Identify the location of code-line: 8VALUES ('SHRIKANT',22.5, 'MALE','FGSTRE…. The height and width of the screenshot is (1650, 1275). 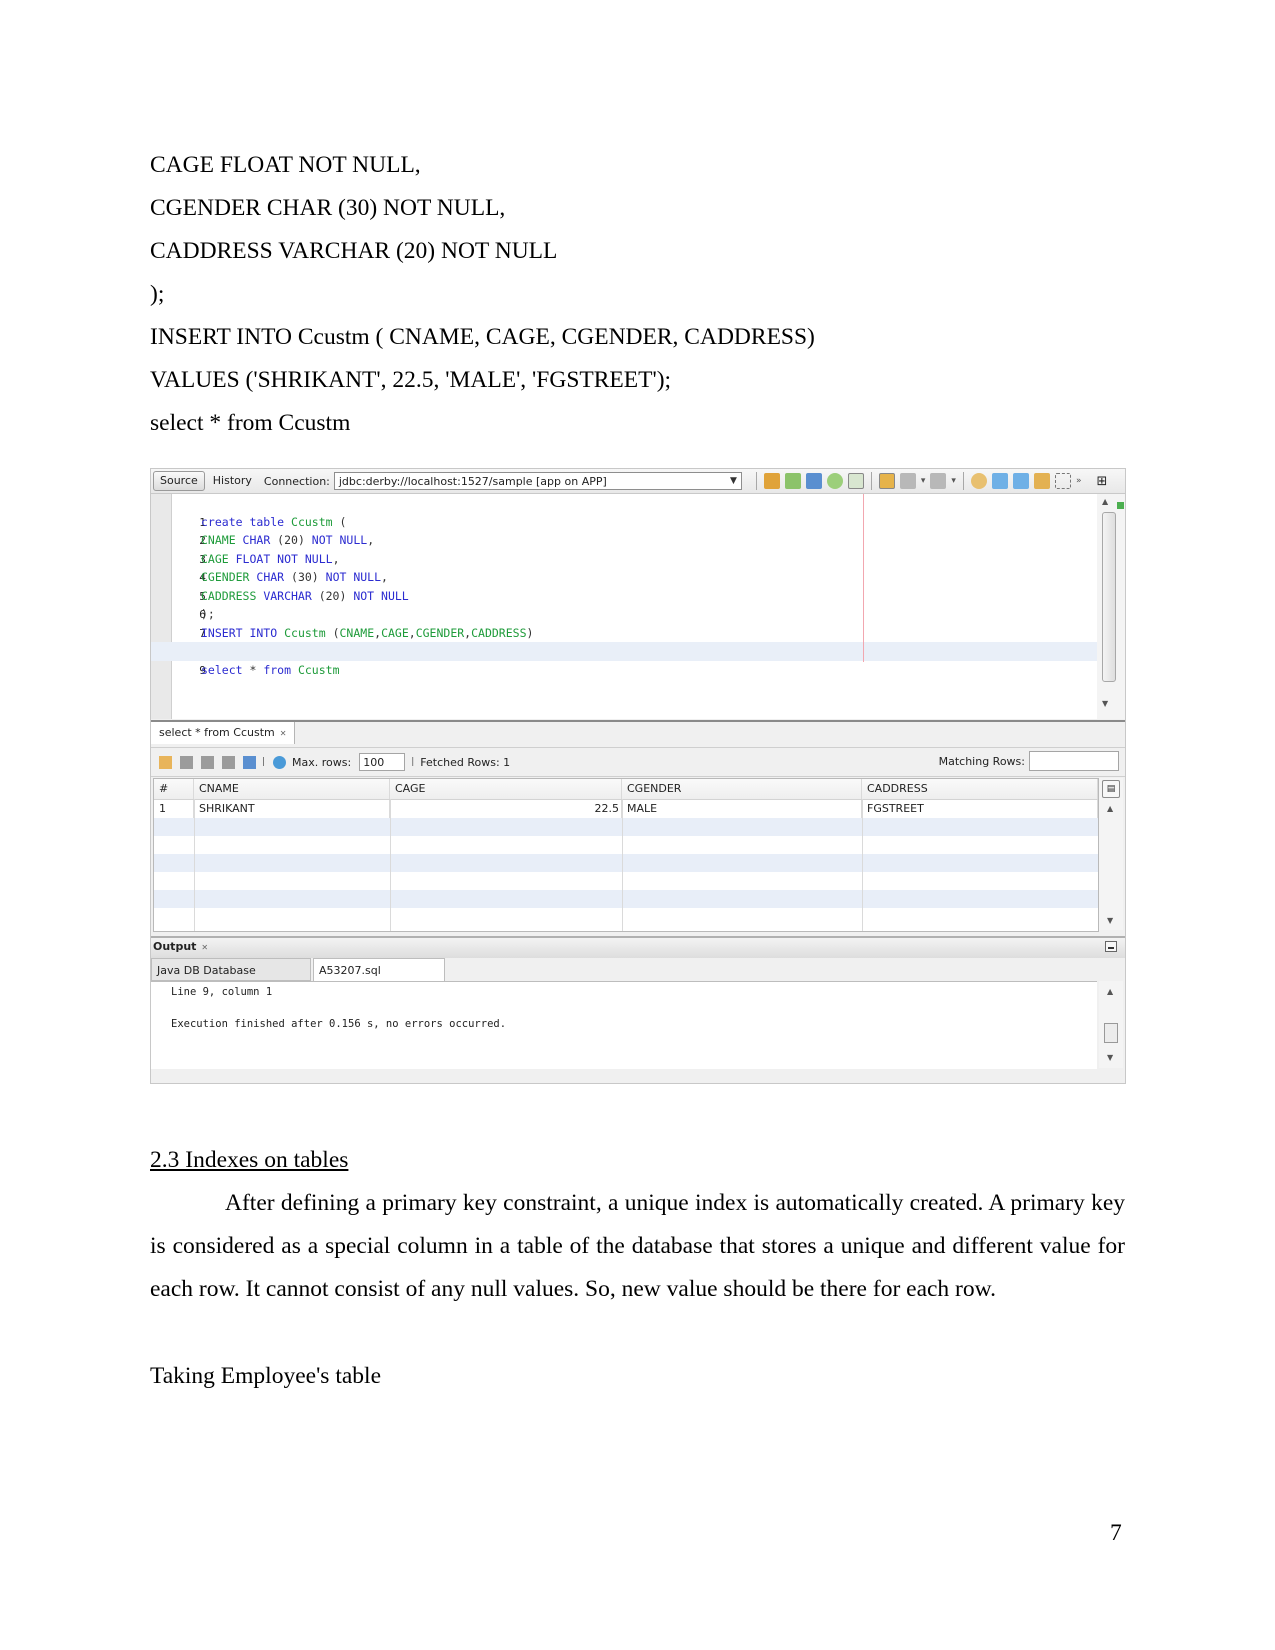
(624, 641).